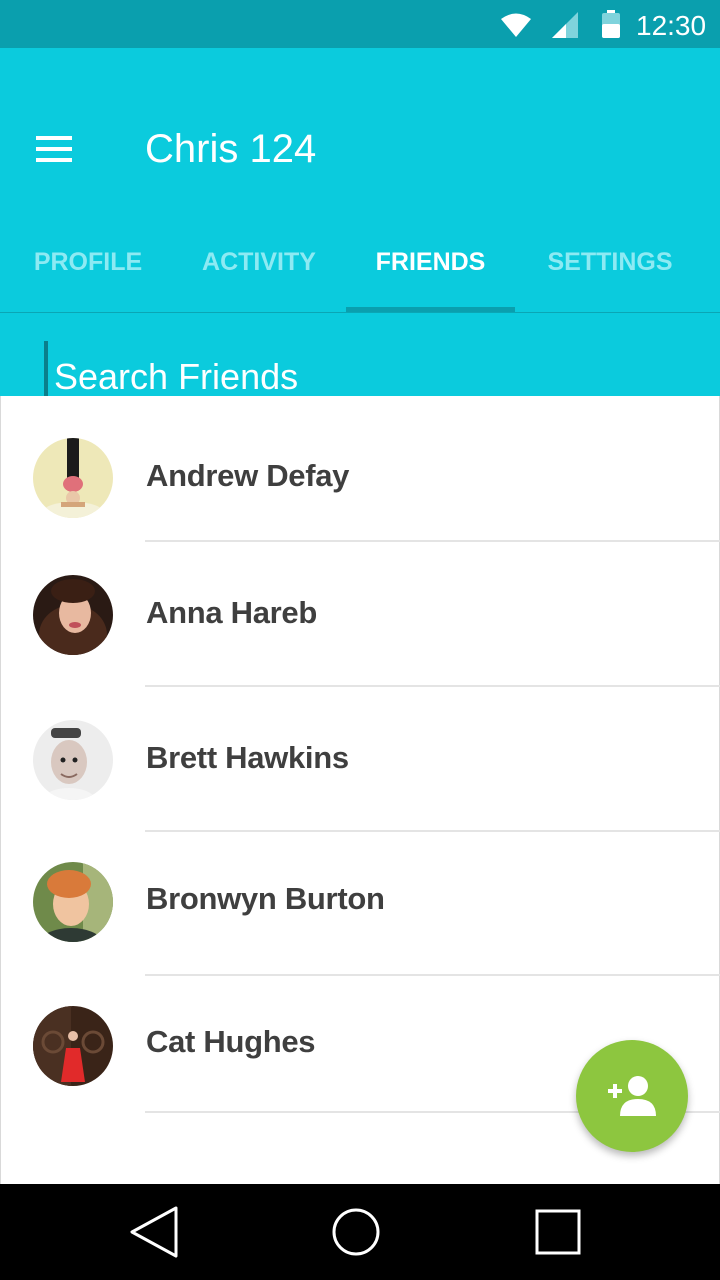  What do you see at coordinates (231, 612) in the screenshot?
I see `friend-name: Anna Hareb` at bounding box center [231, 612].